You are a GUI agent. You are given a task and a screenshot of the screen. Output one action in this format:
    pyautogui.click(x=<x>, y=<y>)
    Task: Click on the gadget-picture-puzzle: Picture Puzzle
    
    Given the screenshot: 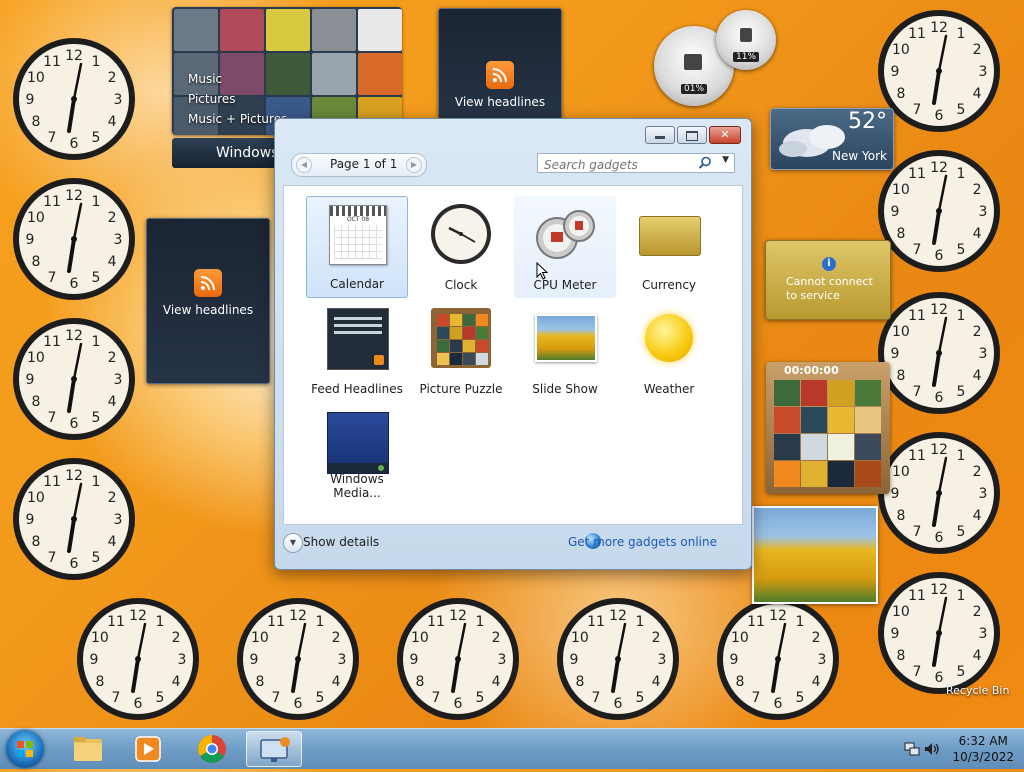 What is the action you would take?
    pyautogui.click(x=461, y=351)
    